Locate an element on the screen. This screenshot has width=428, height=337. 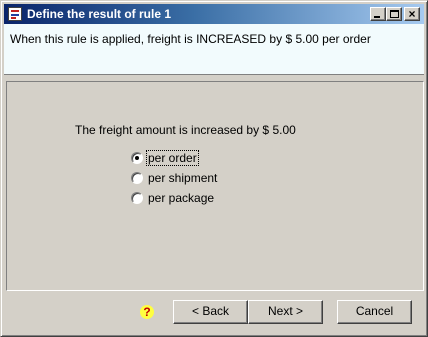
back-button: < Back is located at coordinates (210, 312).